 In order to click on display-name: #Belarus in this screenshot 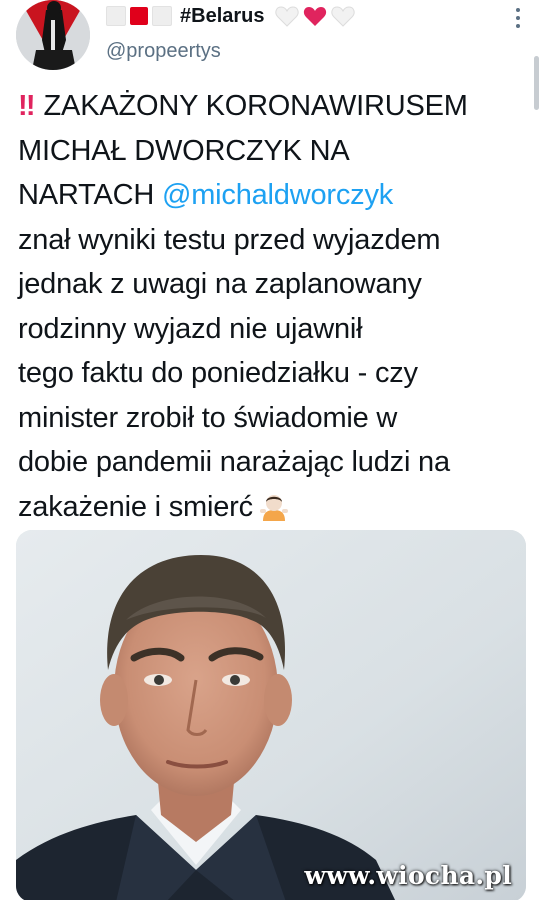, I will do `click(222, 15)`.